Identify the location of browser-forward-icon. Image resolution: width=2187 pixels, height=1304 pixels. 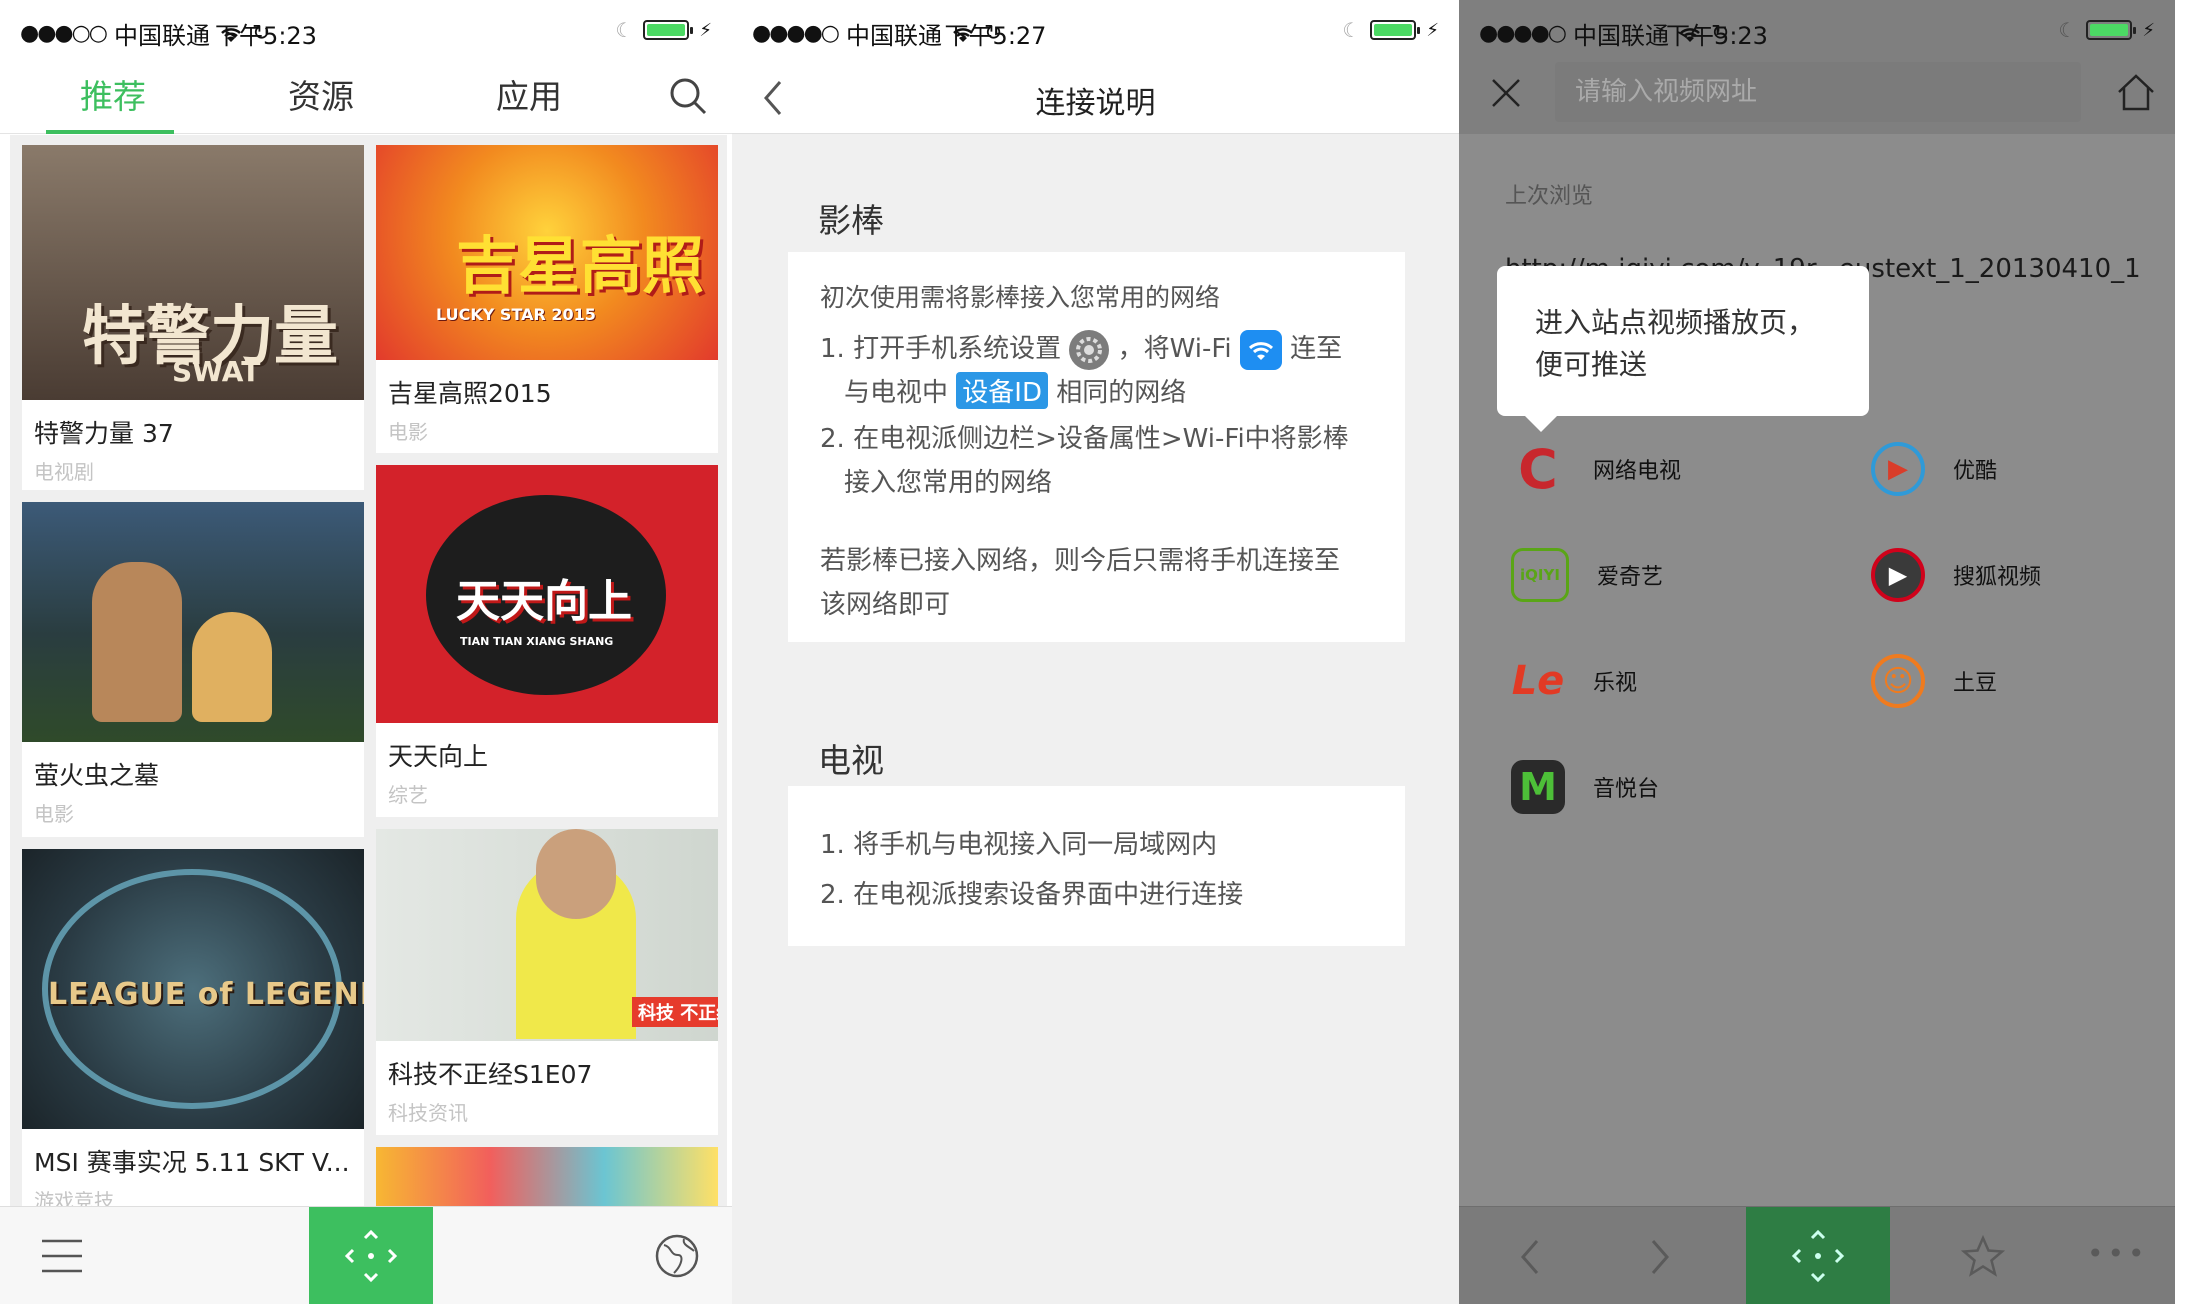
(1660, 1257).